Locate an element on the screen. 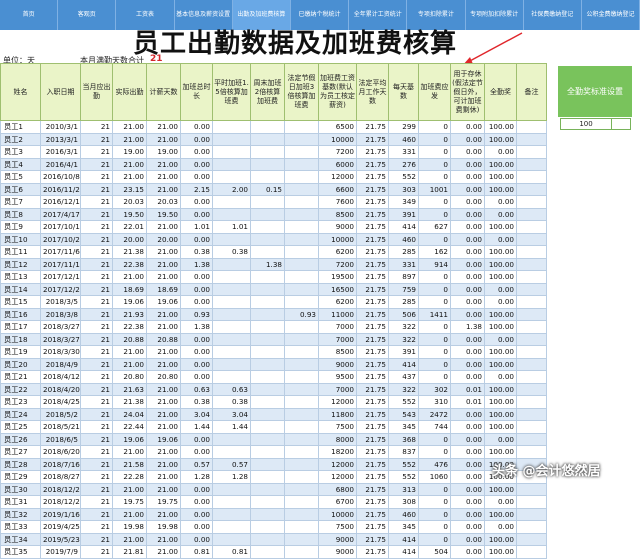  table-cell: 331 is located at coordinates (403, 152).